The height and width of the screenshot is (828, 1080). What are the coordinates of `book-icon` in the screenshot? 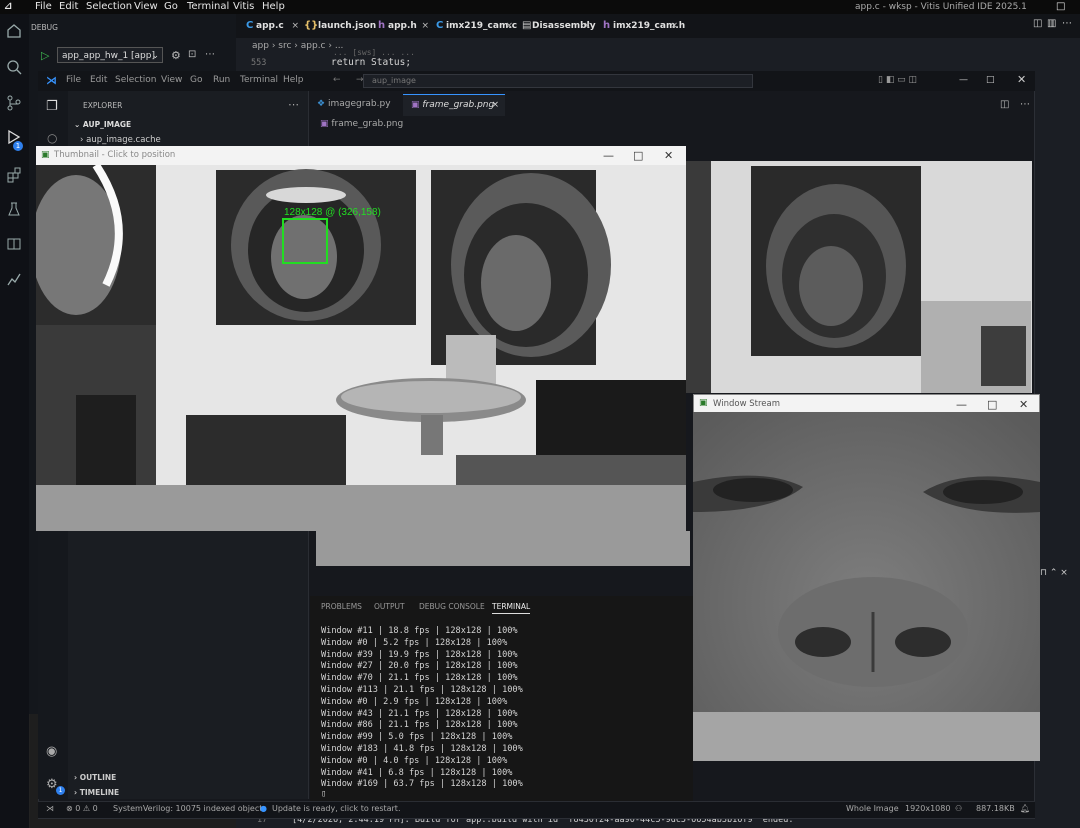 It's located at (14, 244).